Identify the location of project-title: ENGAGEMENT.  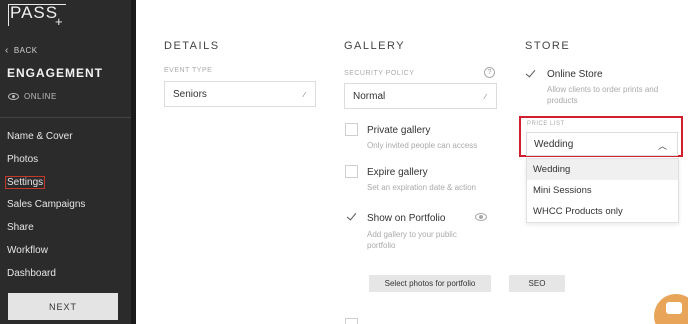
(55, 73).